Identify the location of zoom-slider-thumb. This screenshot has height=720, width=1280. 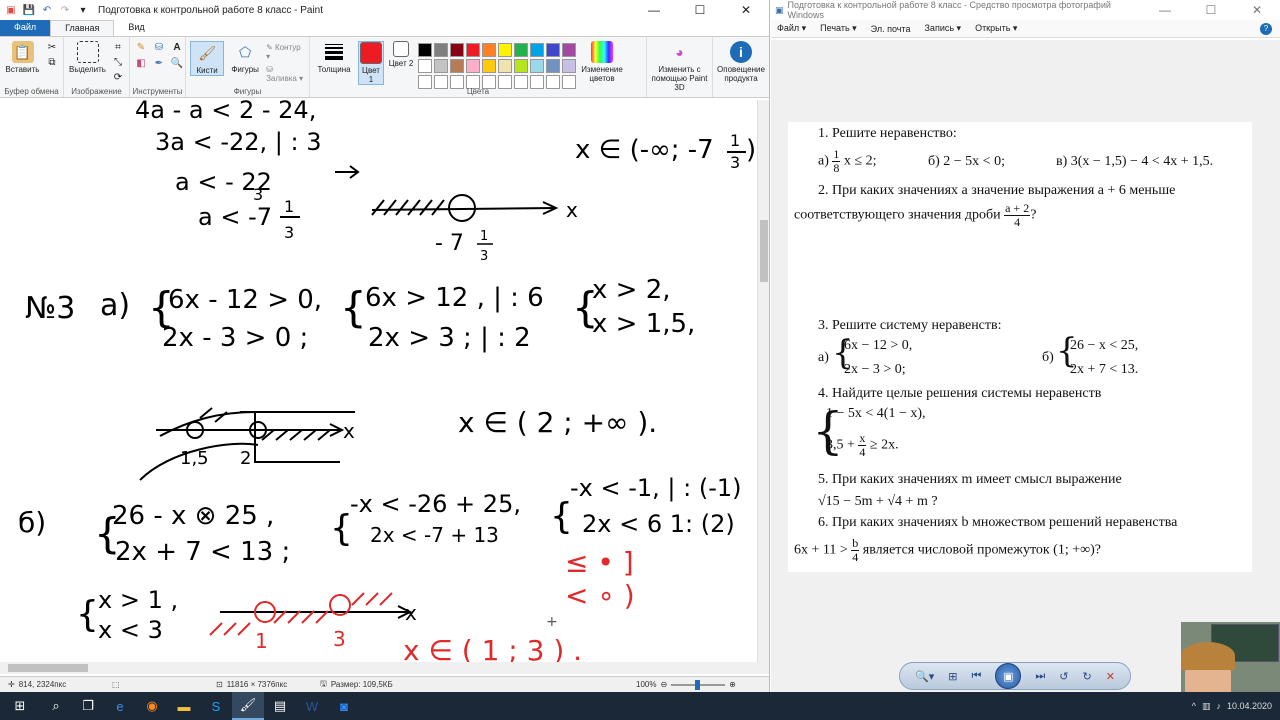
(698, 684).